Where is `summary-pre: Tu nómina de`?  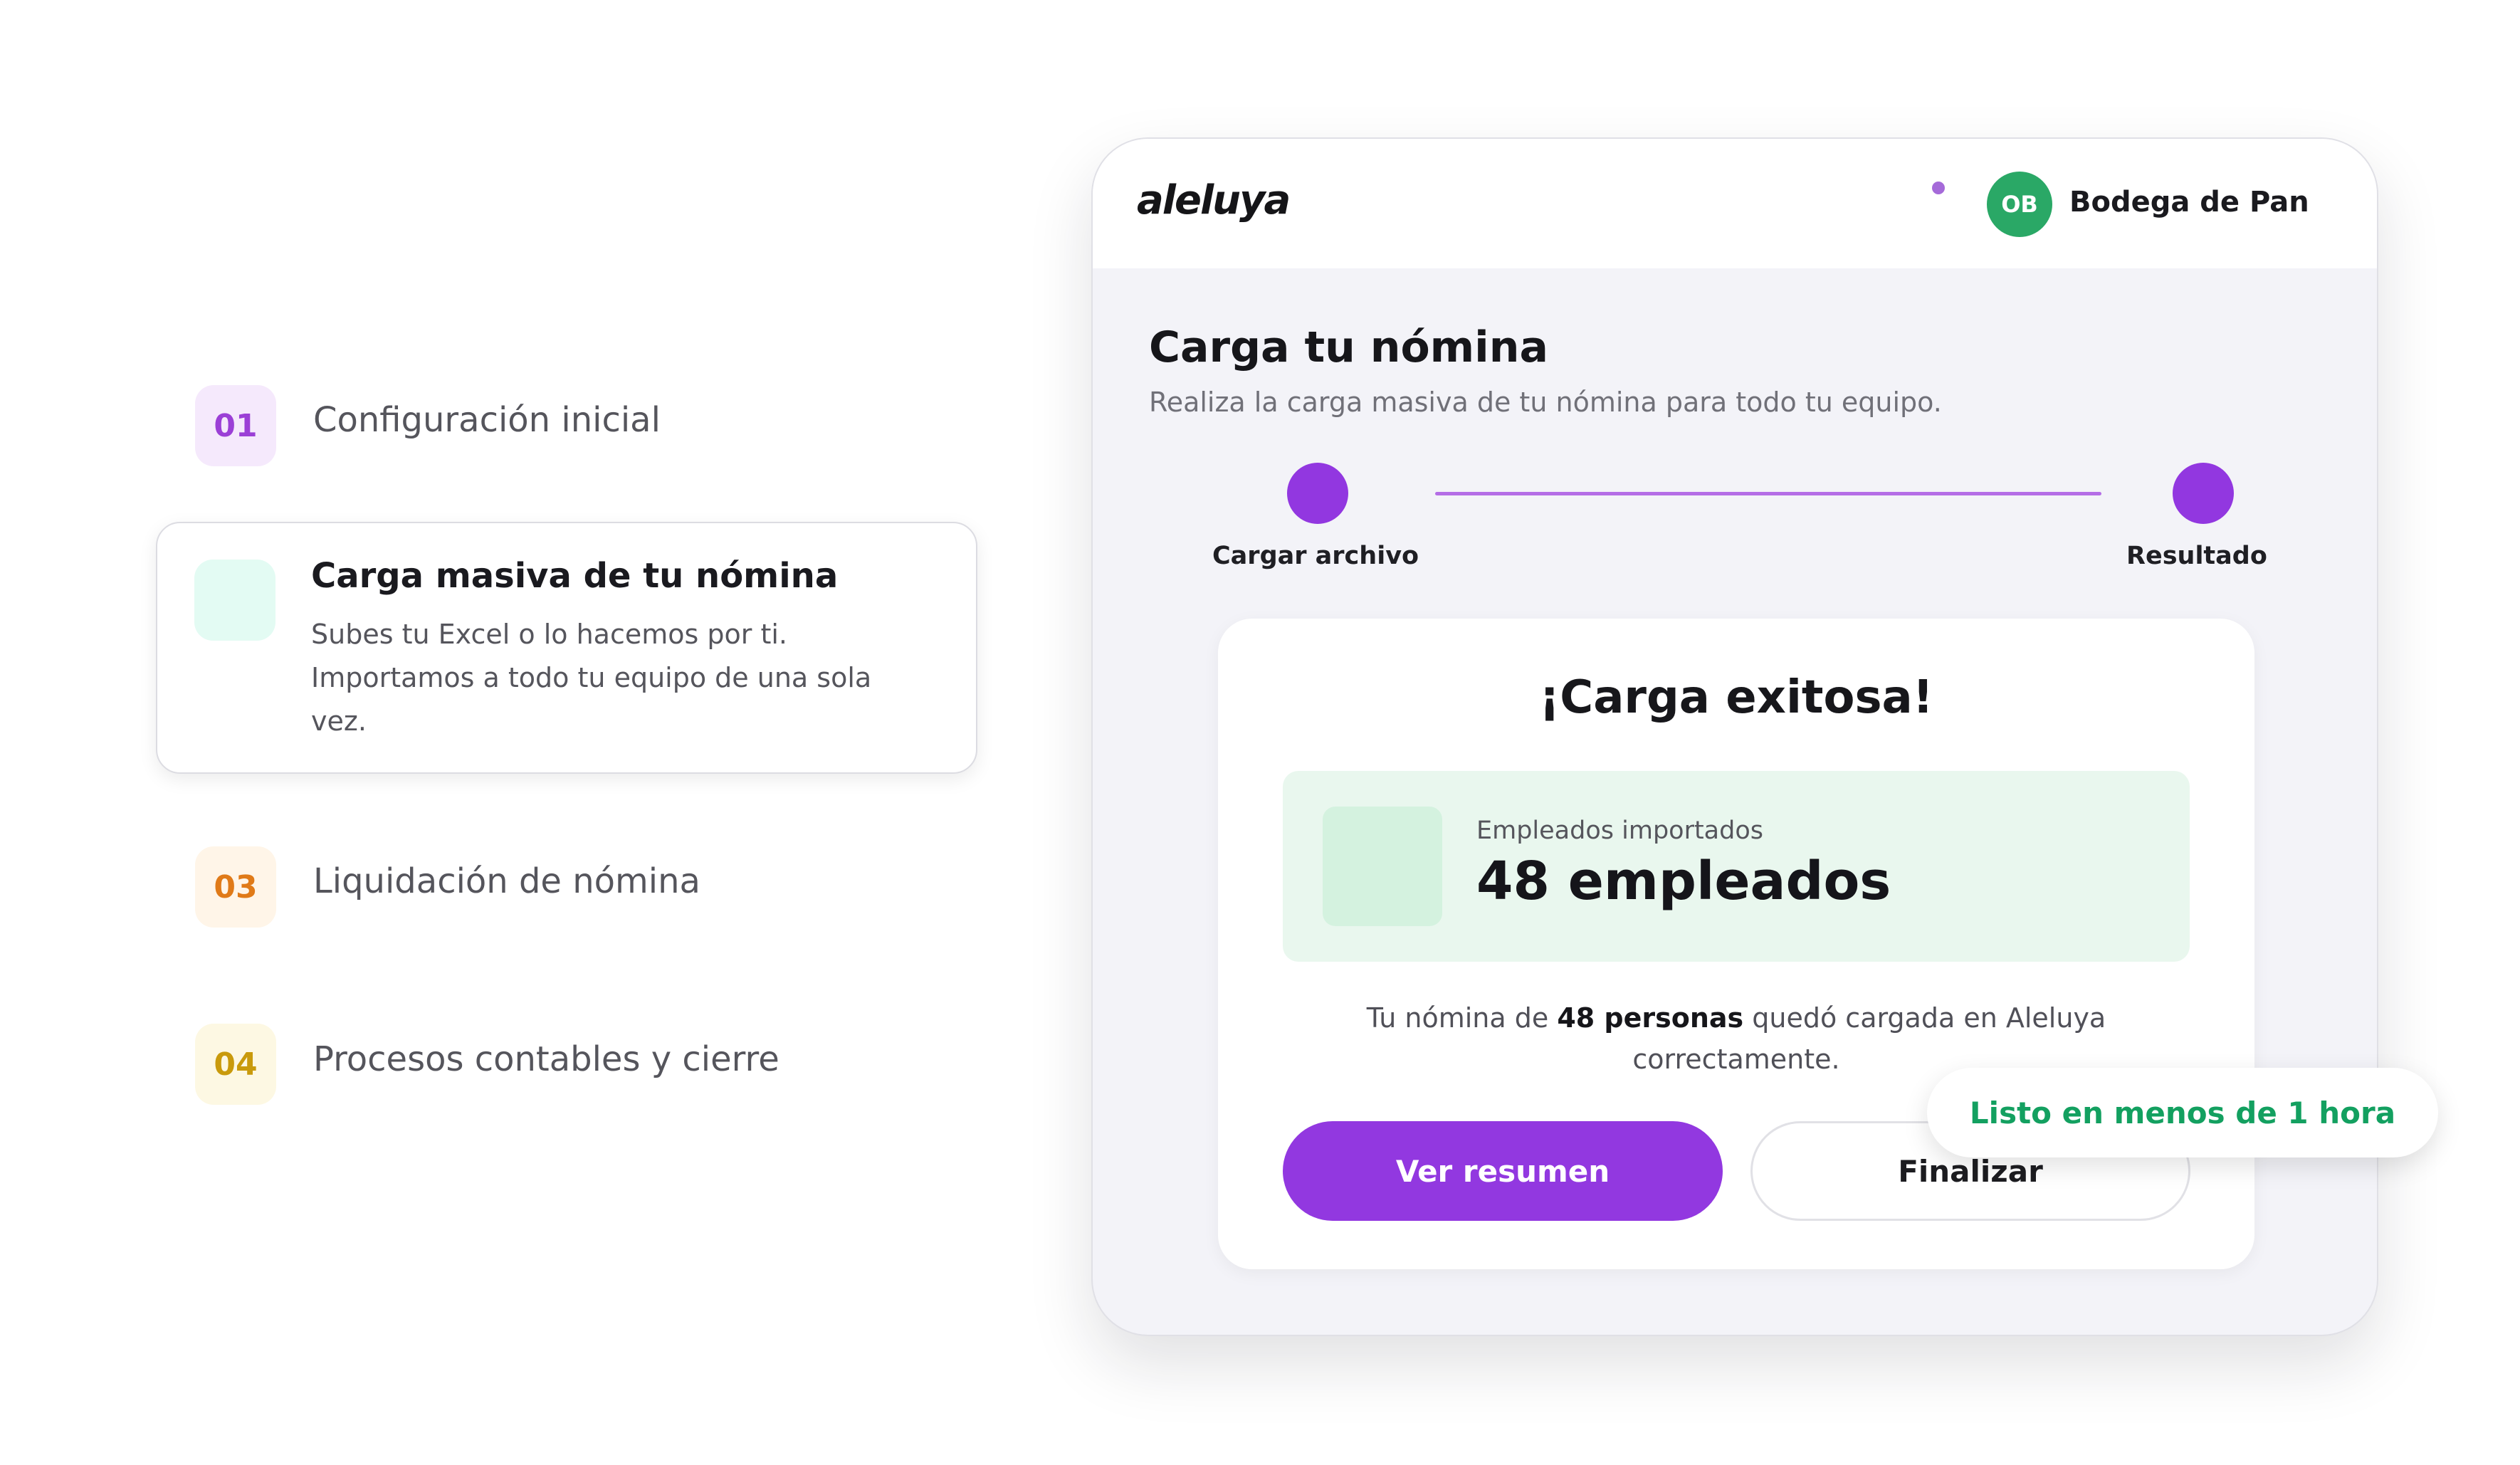
summary-pre: Tu nómina de is located at coordinates (1462, 1018).